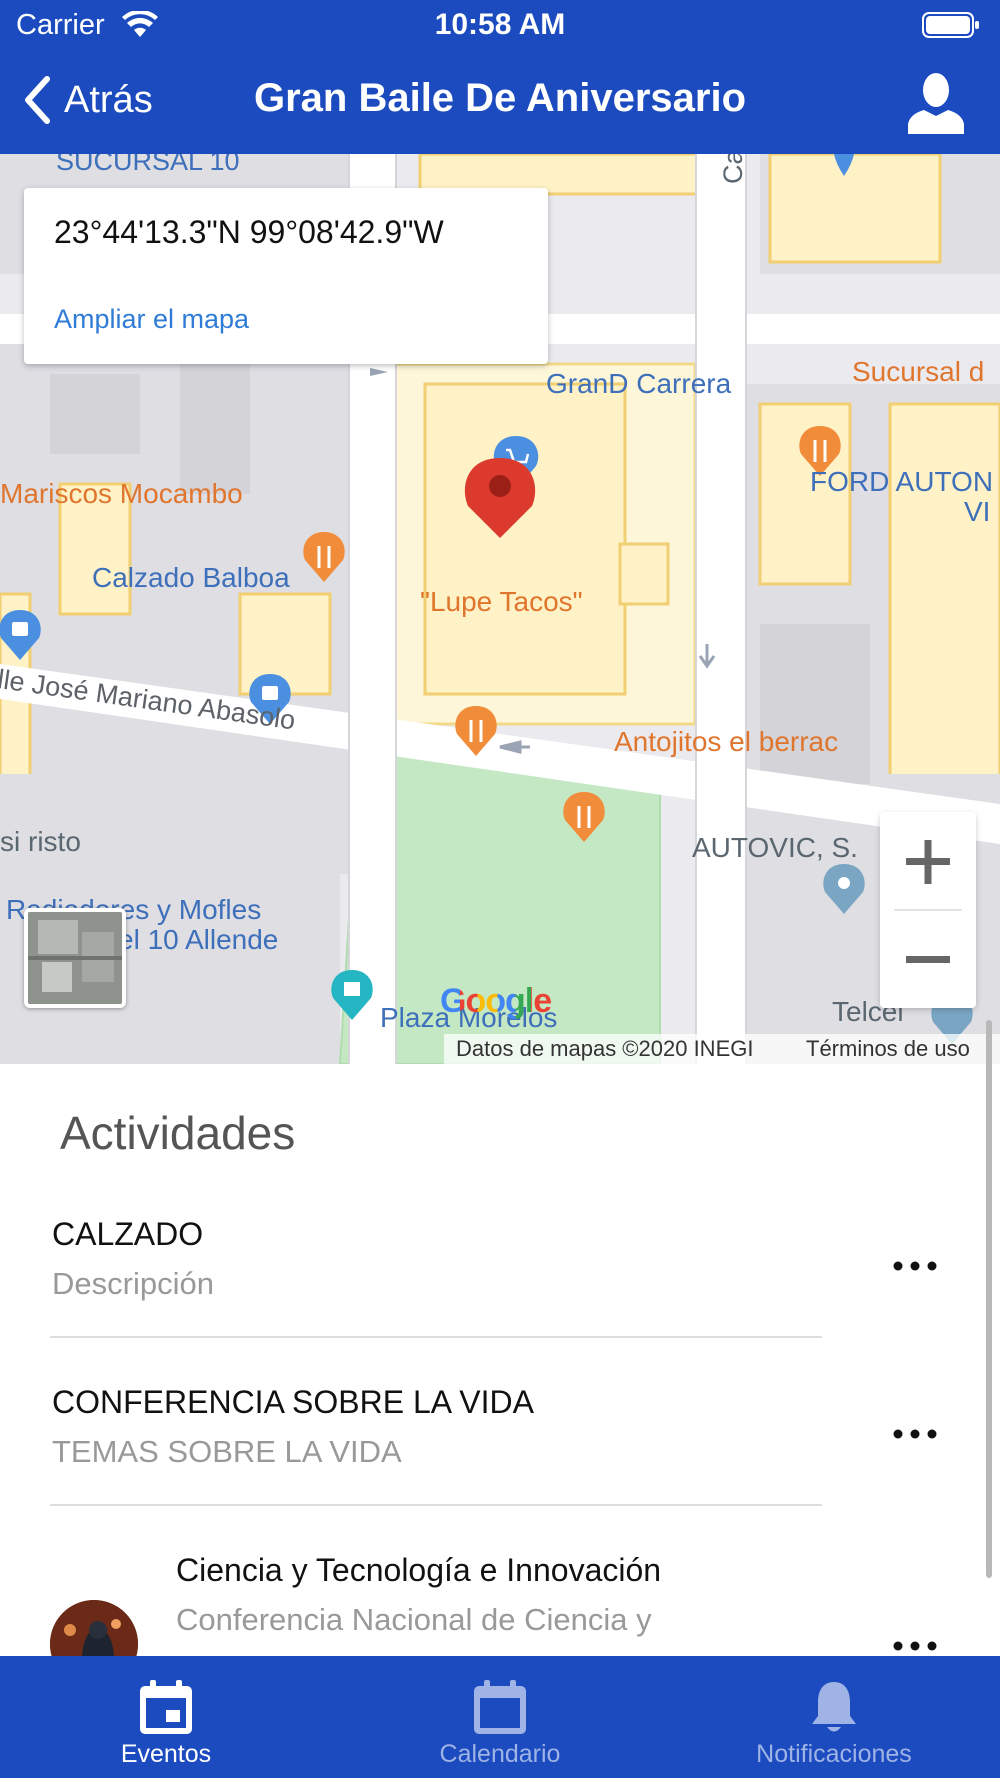 The height and width of the screenshot is (1778, 1000). What do you see at coordinates (500, 1754) in the screenshot?
I see `tab-label: Calendario` at bounding box center [500, 1754].